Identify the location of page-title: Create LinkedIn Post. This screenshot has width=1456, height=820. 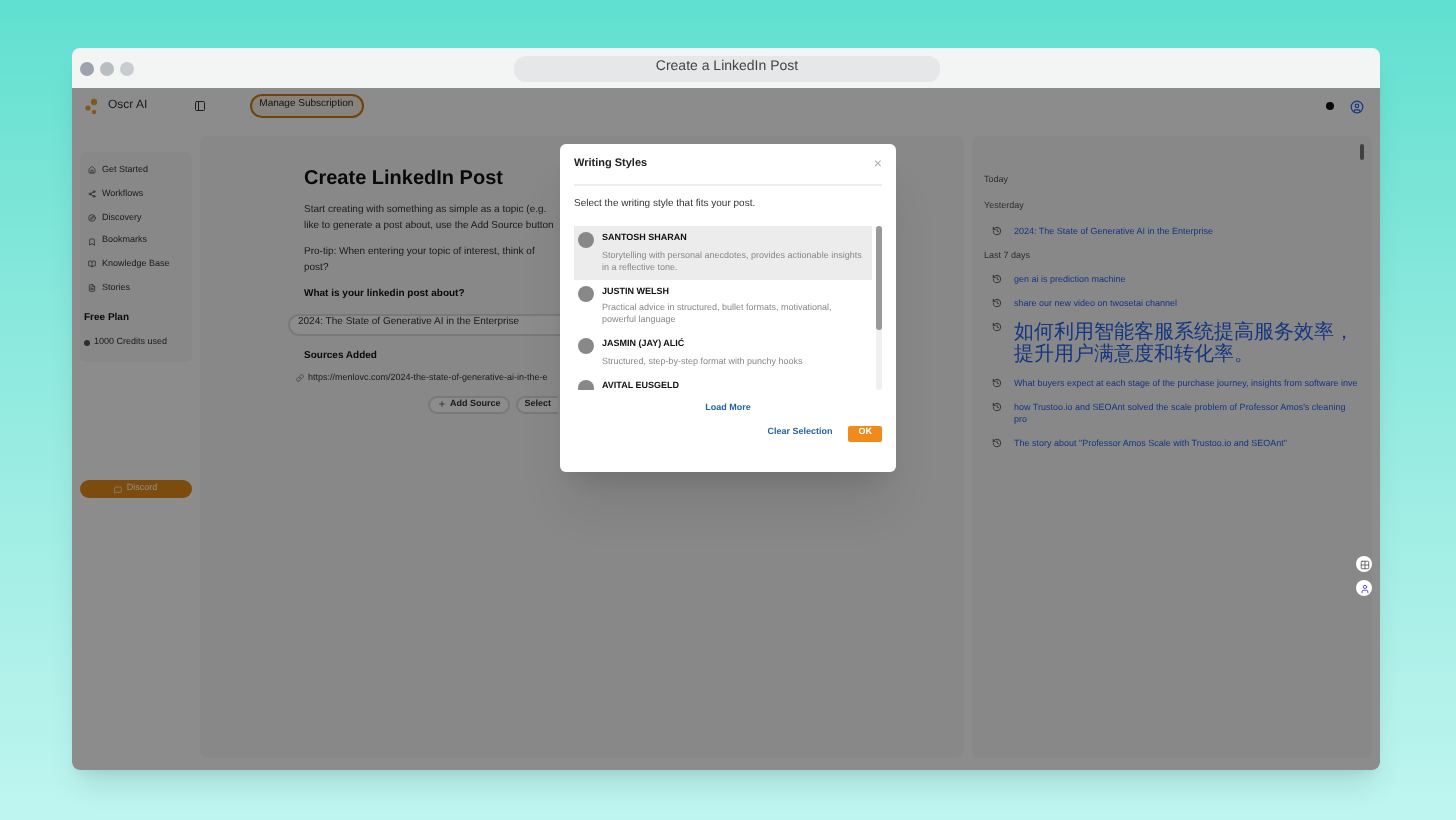
(403, 180).